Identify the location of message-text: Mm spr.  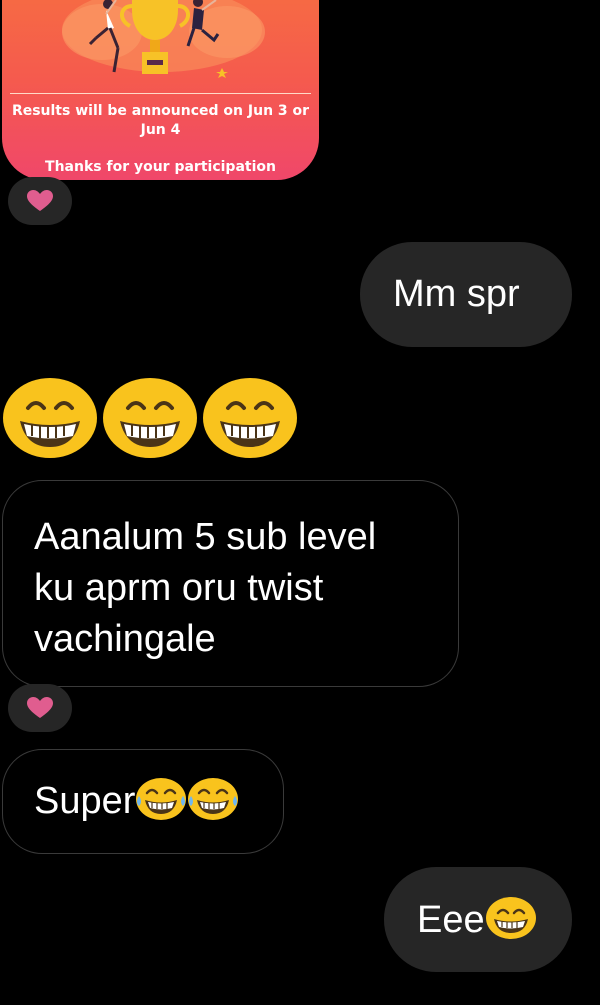
(456, 294).